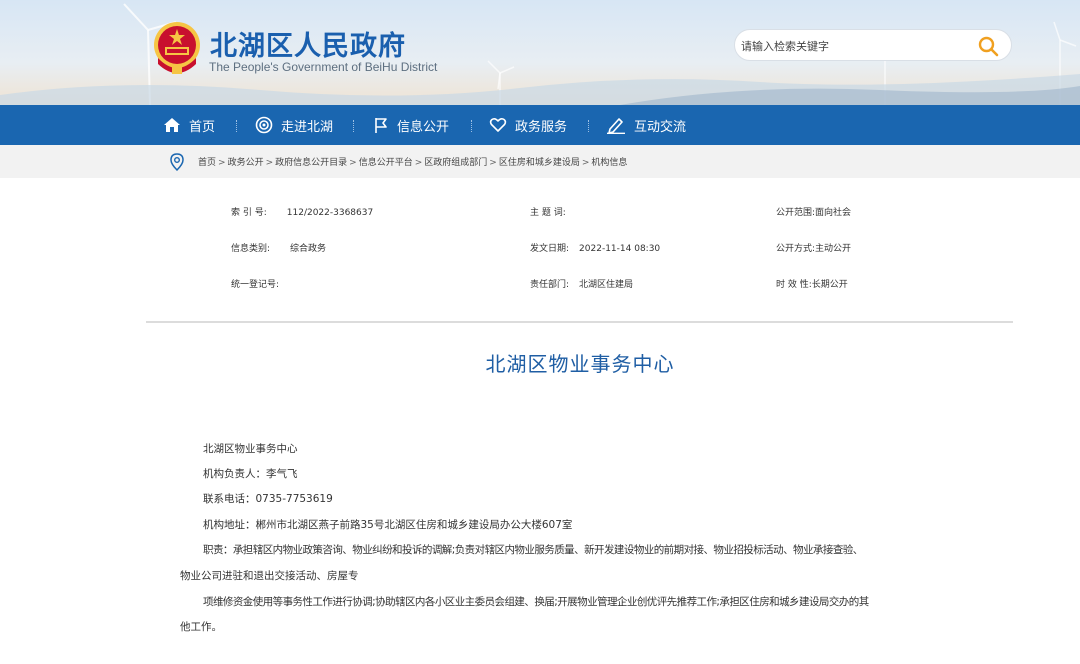 Image resolution: width=1080 pixels, height=664 pixels. Describe the element at coordinates (246, 163) in the screenshot. I see `breadcrumb-link: 政务公开` at that location.